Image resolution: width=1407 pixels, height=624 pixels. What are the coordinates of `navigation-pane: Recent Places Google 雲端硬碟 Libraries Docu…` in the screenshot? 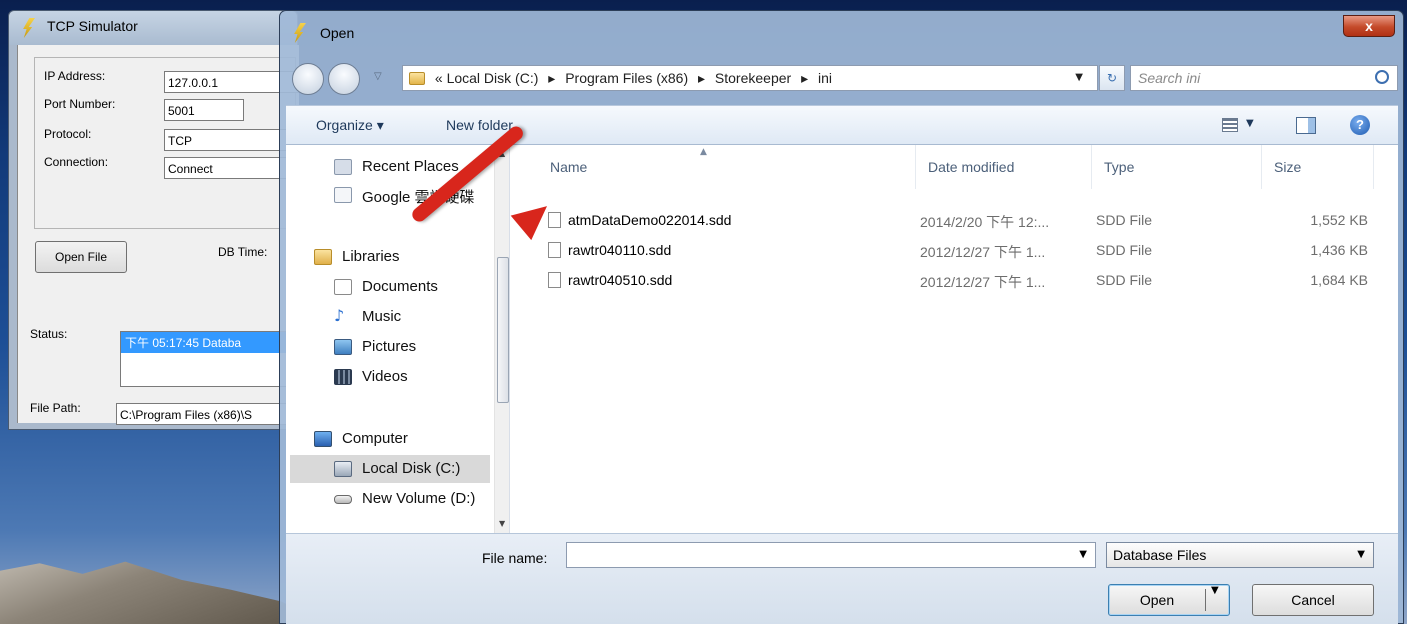 It's located at (398, 339).